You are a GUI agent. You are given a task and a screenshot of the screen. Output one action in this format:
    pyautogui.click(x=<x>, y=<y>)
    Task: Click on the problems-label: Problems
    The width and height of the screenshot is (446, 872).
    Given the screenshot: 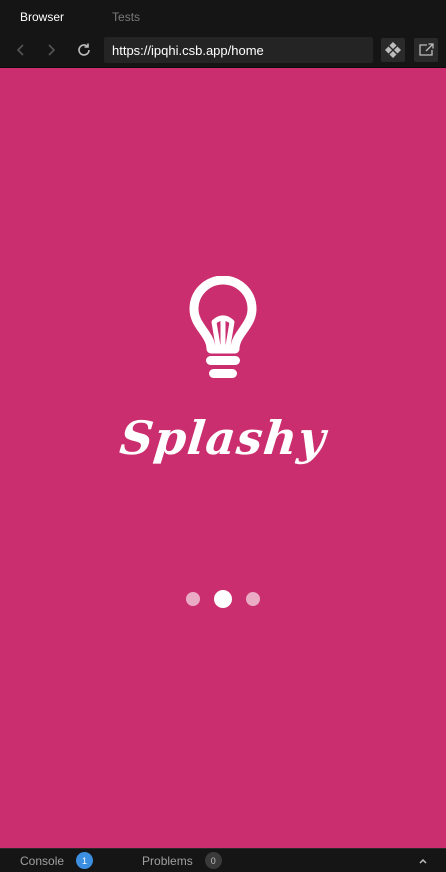 What is the action you would take?
    pyautogui.click(x=167, y=860)
    